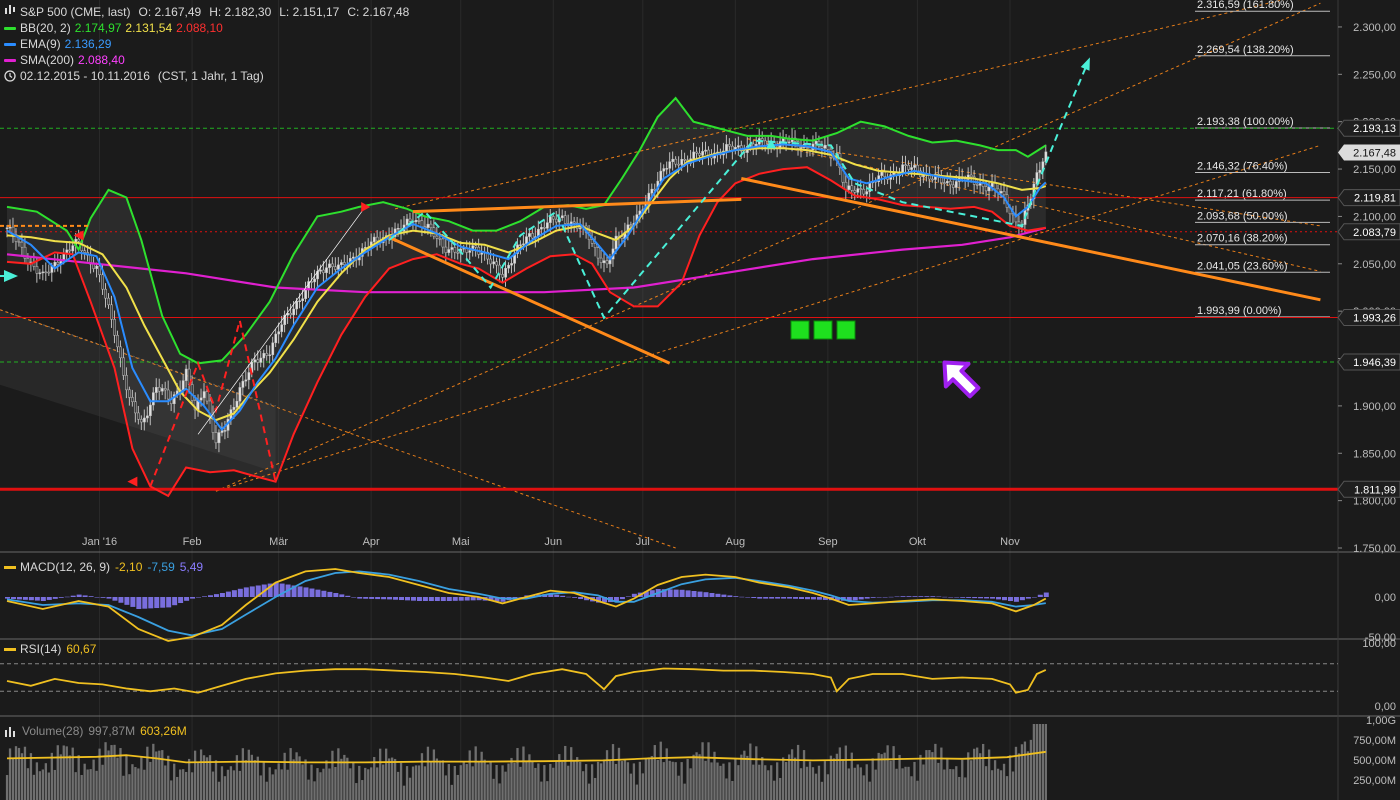 The width and height of the screenshot is (1400, 800). I want to click on macd-histogram-value: 5,49, so click(191, 567).